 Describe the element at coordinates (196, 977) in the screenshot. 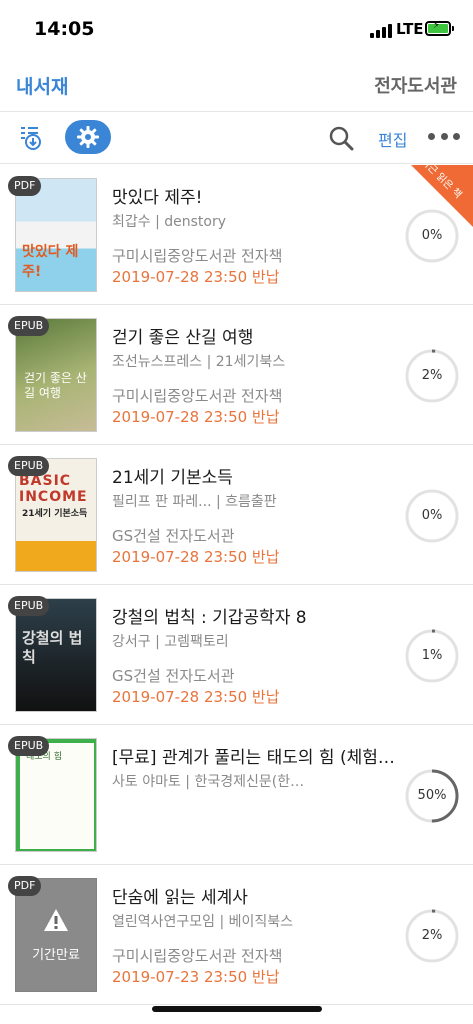

I see `book-due-date: 2019-07-23 23:50 반납` at that location.